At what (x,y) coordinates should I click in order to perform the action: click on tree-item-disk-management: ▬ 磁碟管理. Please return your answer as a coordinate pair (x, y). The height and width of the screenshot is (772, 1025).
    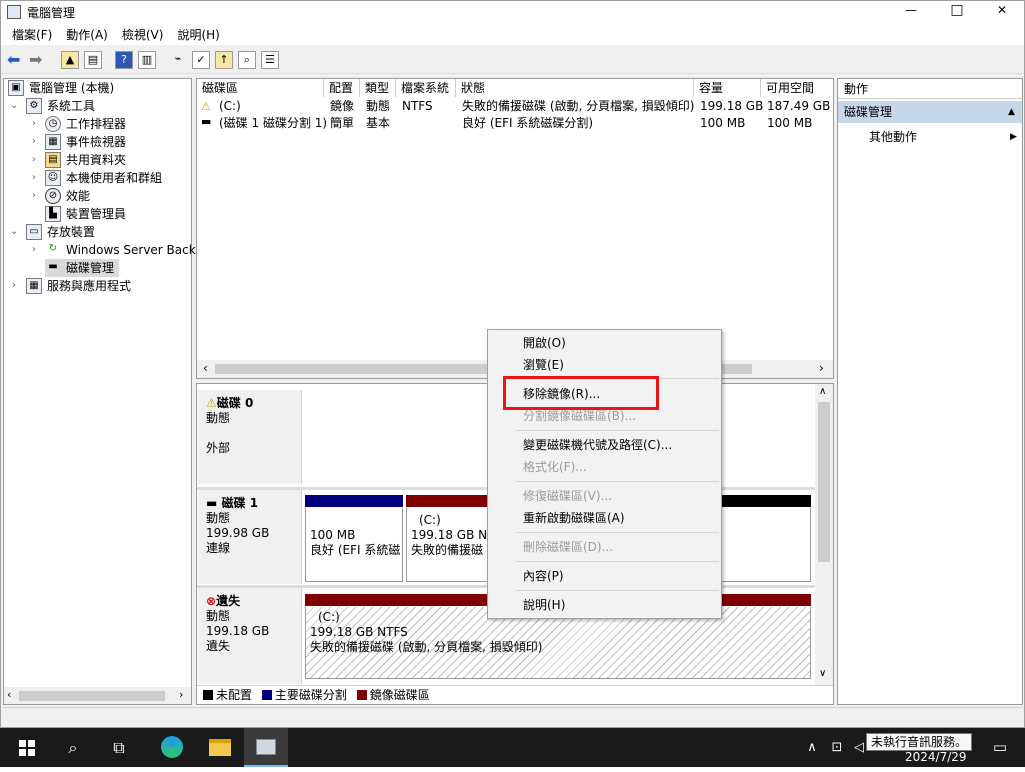
    Looking at the image, I should click on (82, 268).